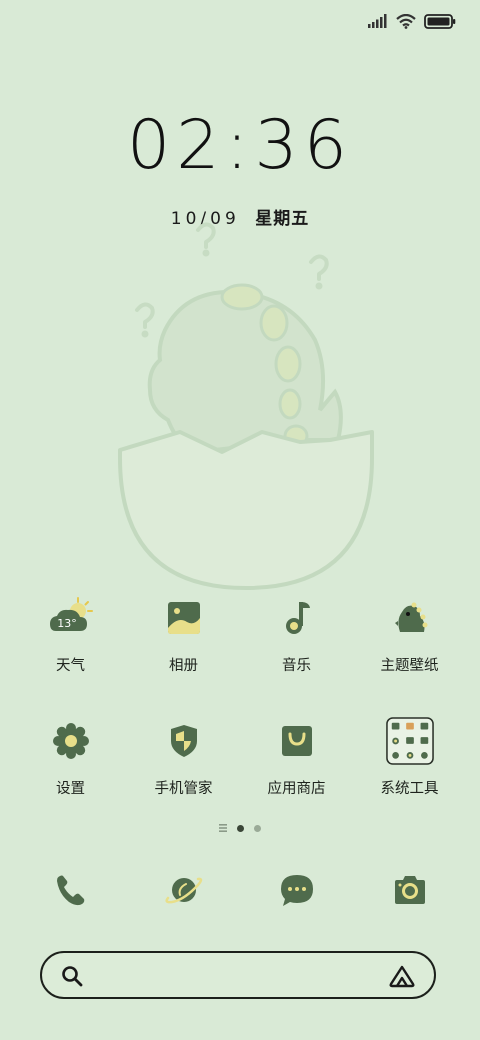 The height and width of the screenshot is (1040, 480). What do you see at coordinates (409, 890) in the screenshot?
I see `camera-icon` at bounding box center [409, 890].